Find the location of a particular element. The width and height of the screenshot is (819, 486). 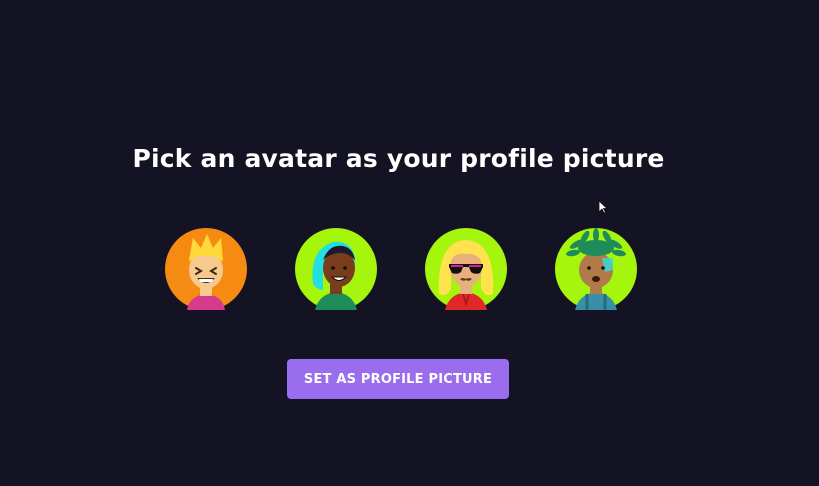

avatar-4-image is located at coordinates (596, 269).